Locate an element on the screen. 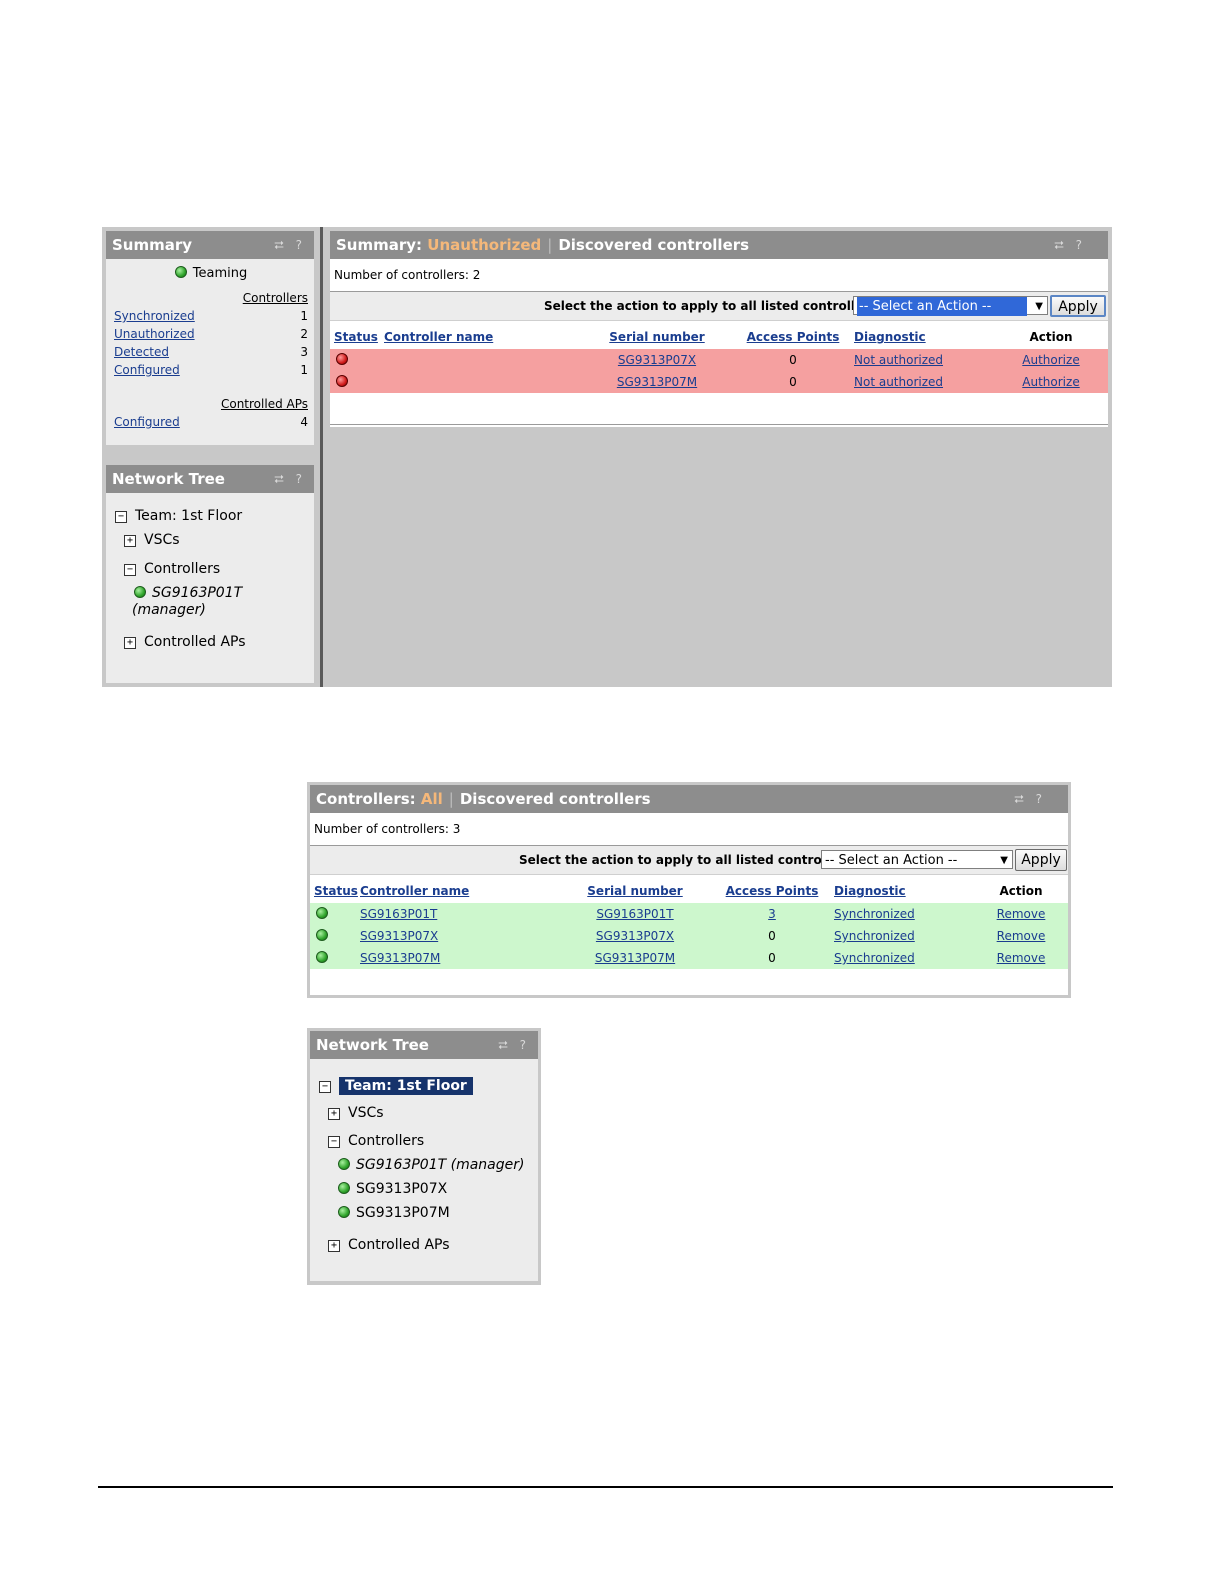 This screenshot has height=1584, width=1224. tab-all: All is located at coordinates (432, 799).